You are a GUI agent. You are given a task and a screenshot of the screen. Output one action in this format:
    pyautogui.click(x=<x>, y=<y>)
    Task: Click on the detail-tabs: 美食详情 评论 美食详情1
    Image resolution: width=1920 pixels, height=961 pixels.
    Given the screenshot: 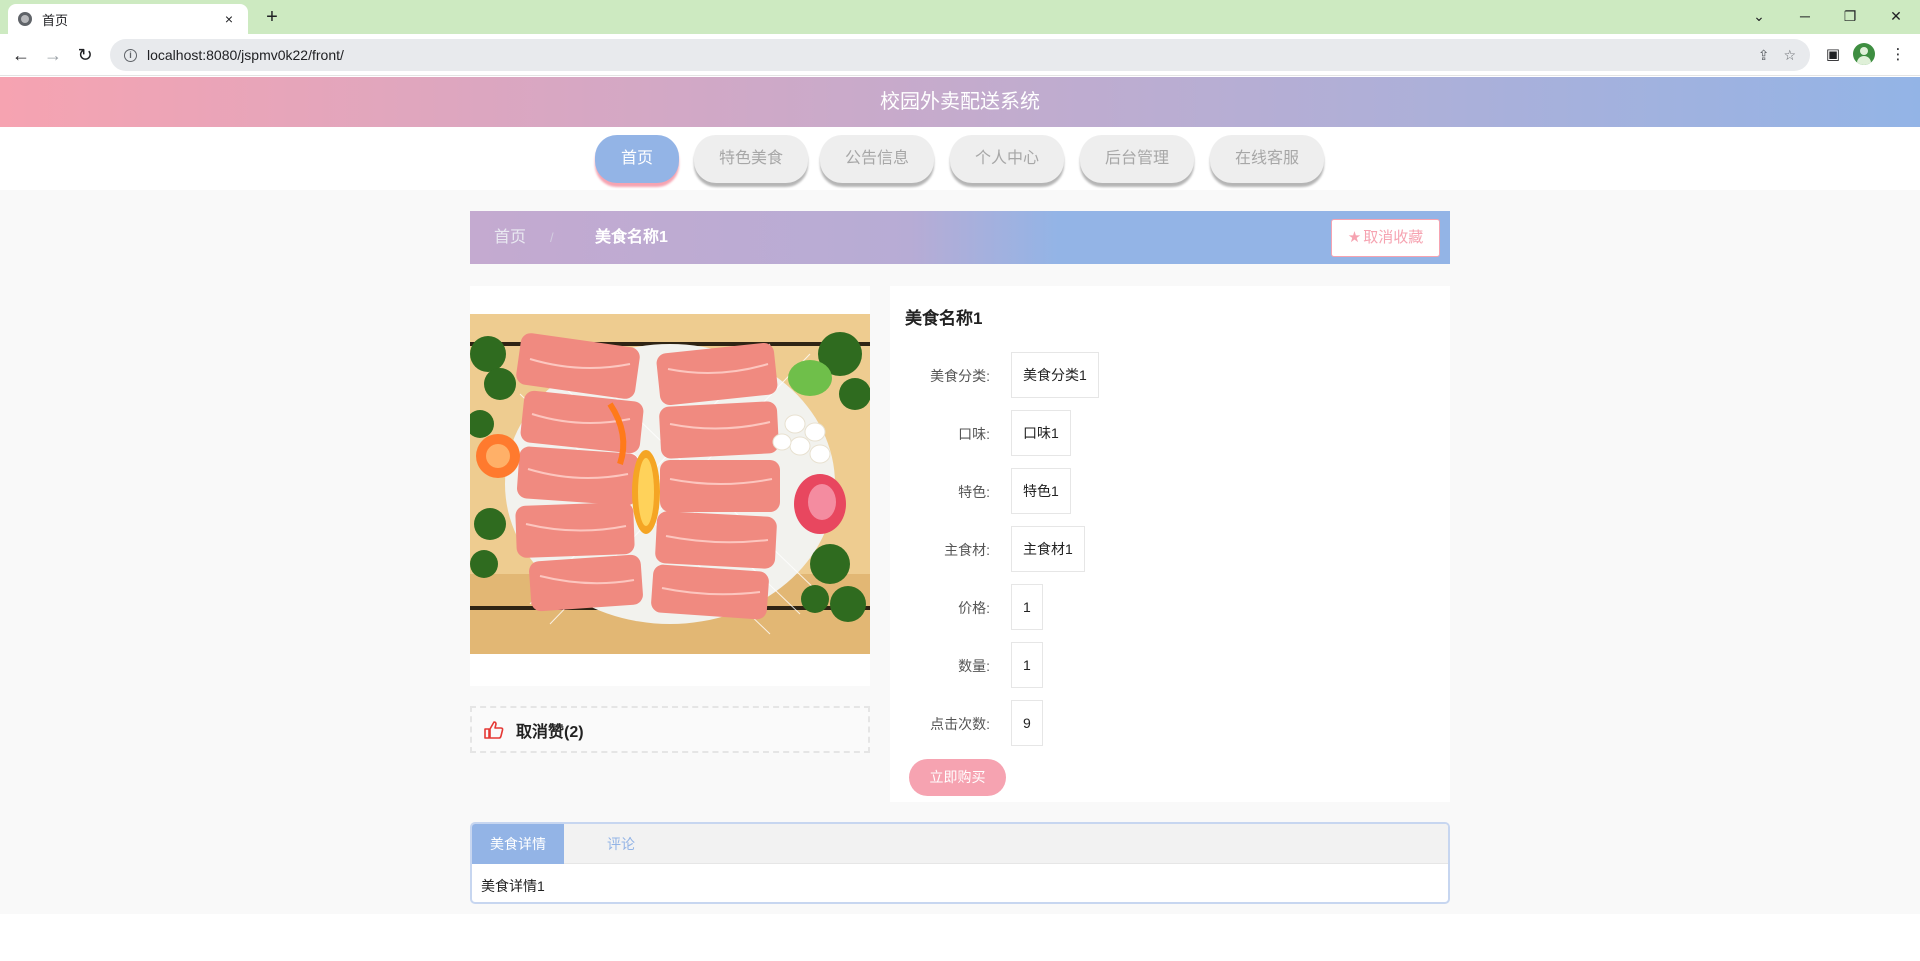 What is the action you would take?
    pyautogui.click(x=960, y=863)
    